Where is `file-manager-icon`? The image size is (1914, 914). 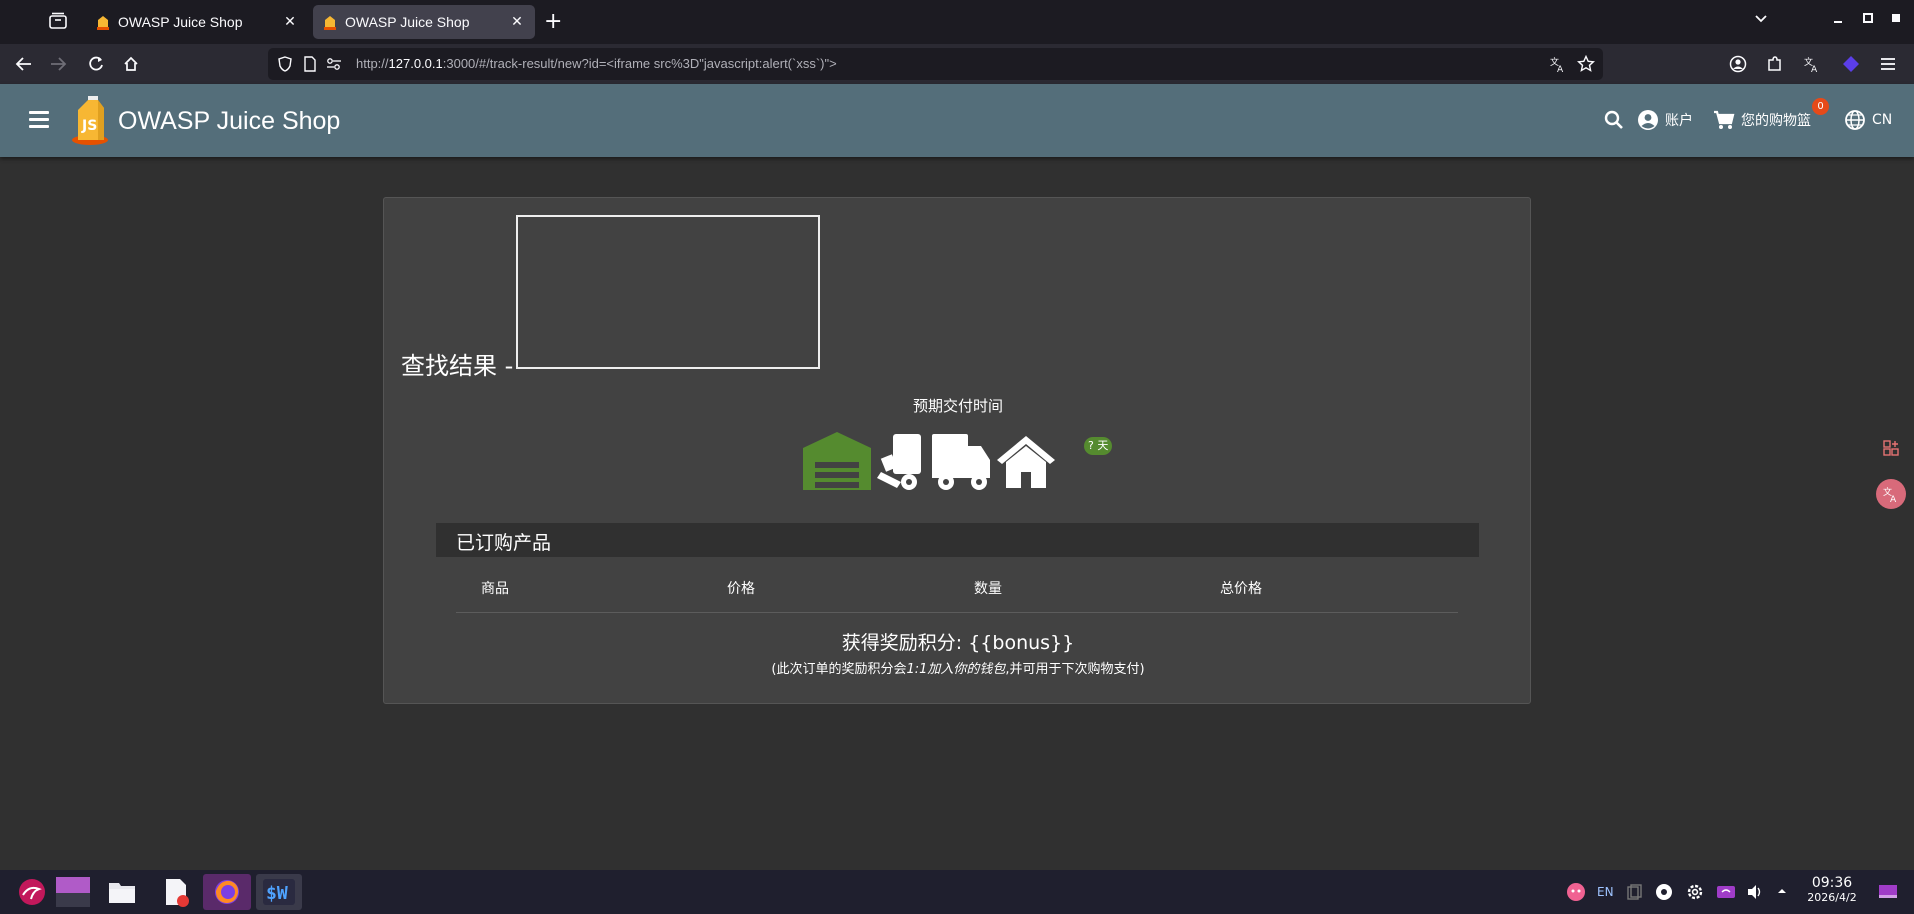 file-manager-icon is located at coordinates (122, 892).